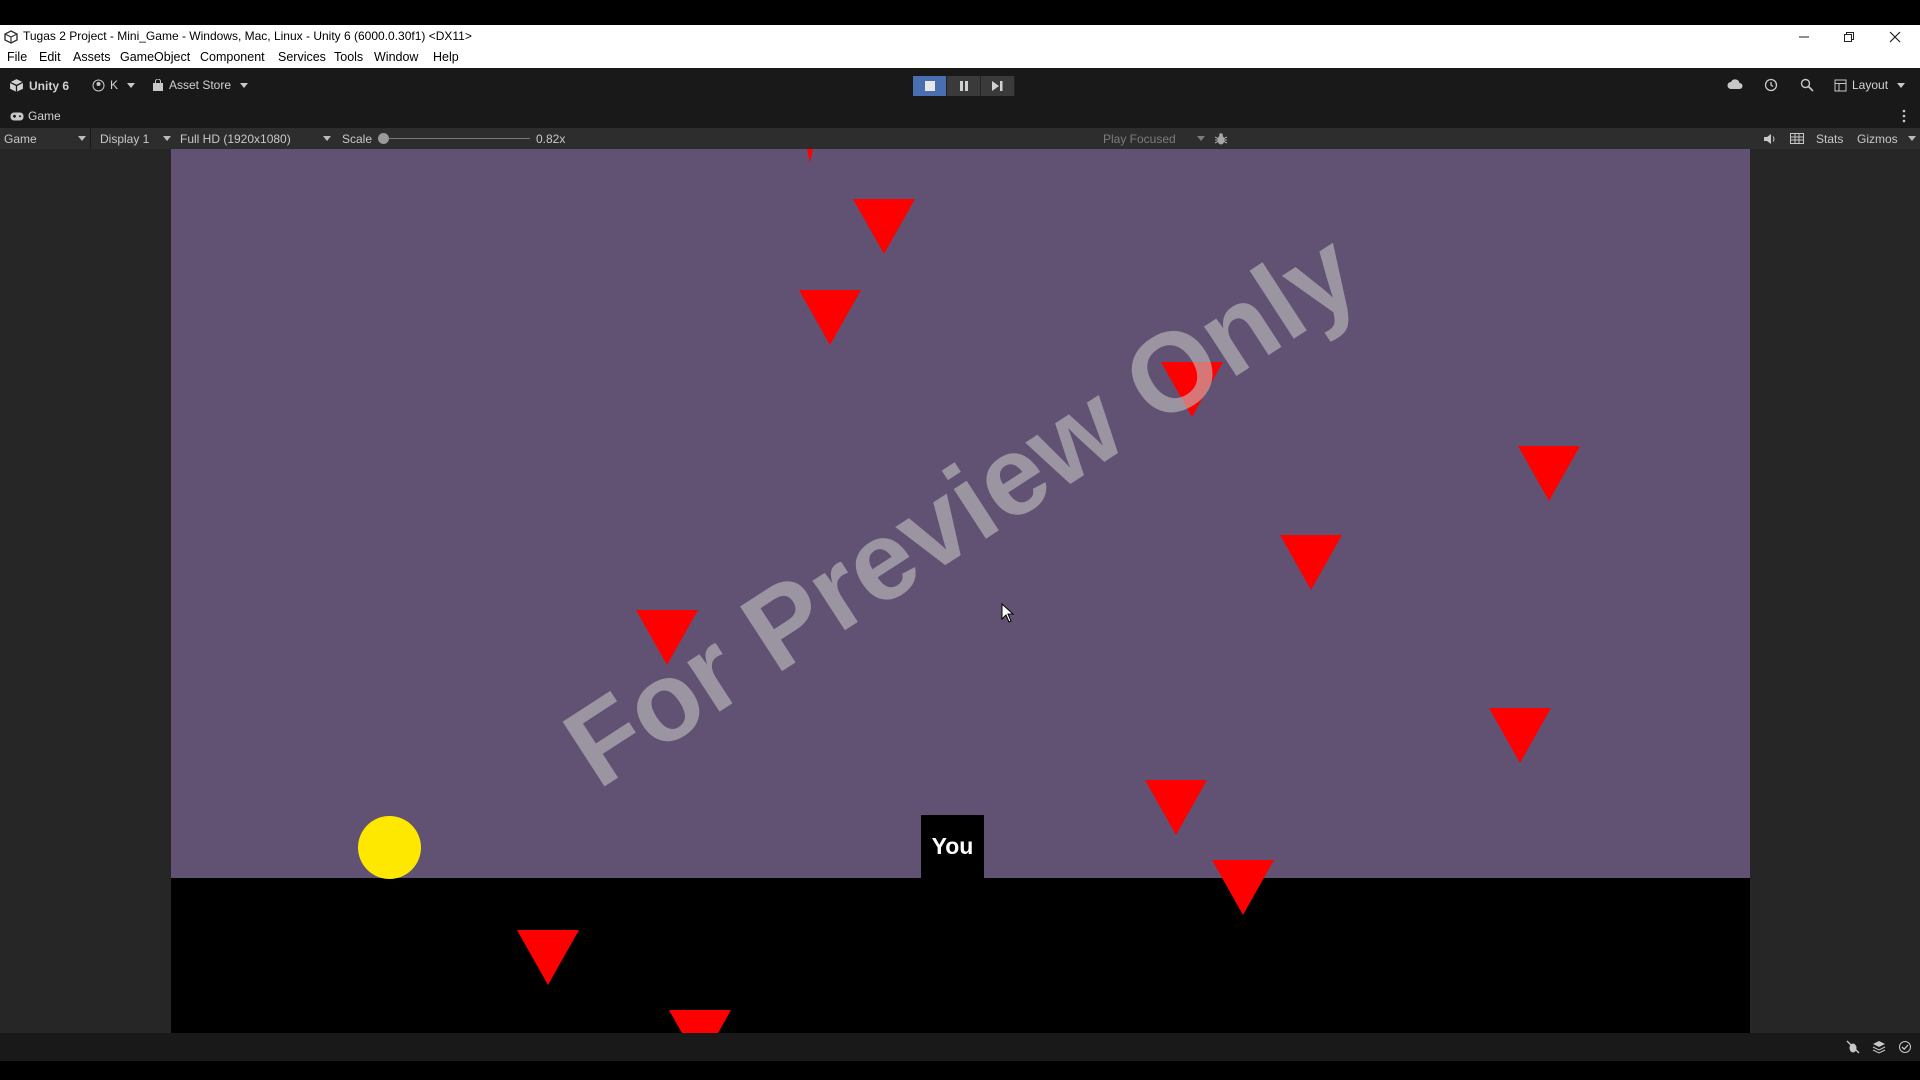  I want to click on scale-slider, so click(454, 138).